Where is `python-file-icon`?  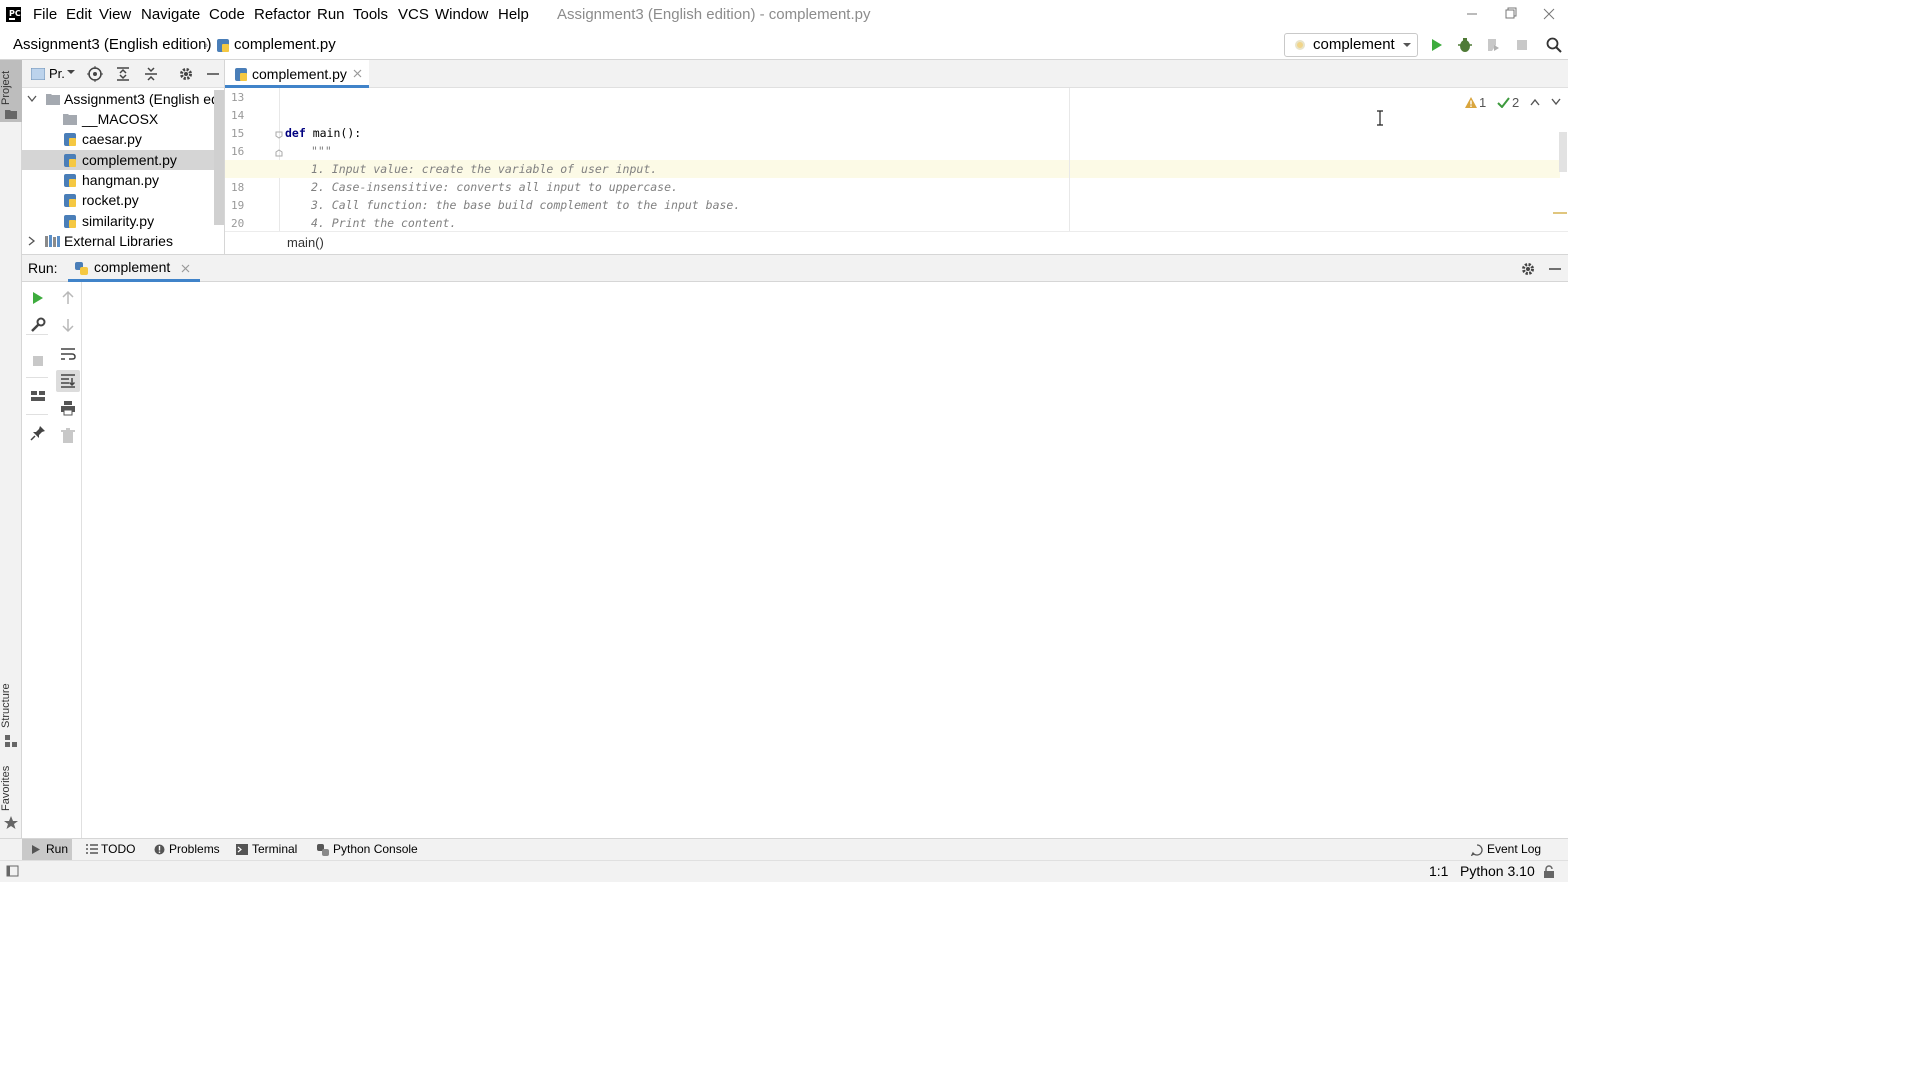
python-file-icon is located at coordinates (223, 45).